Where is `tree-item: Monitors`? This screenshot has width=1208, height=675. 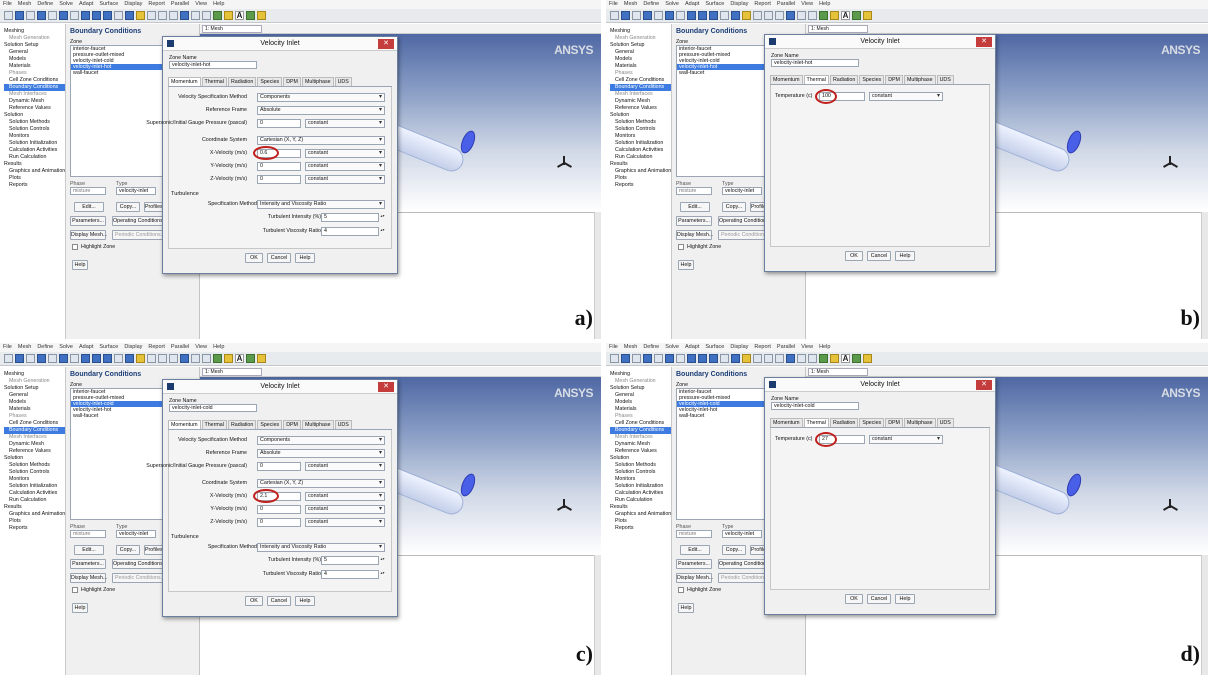 tree-item: Monitors is located at coordinates (34, 136).